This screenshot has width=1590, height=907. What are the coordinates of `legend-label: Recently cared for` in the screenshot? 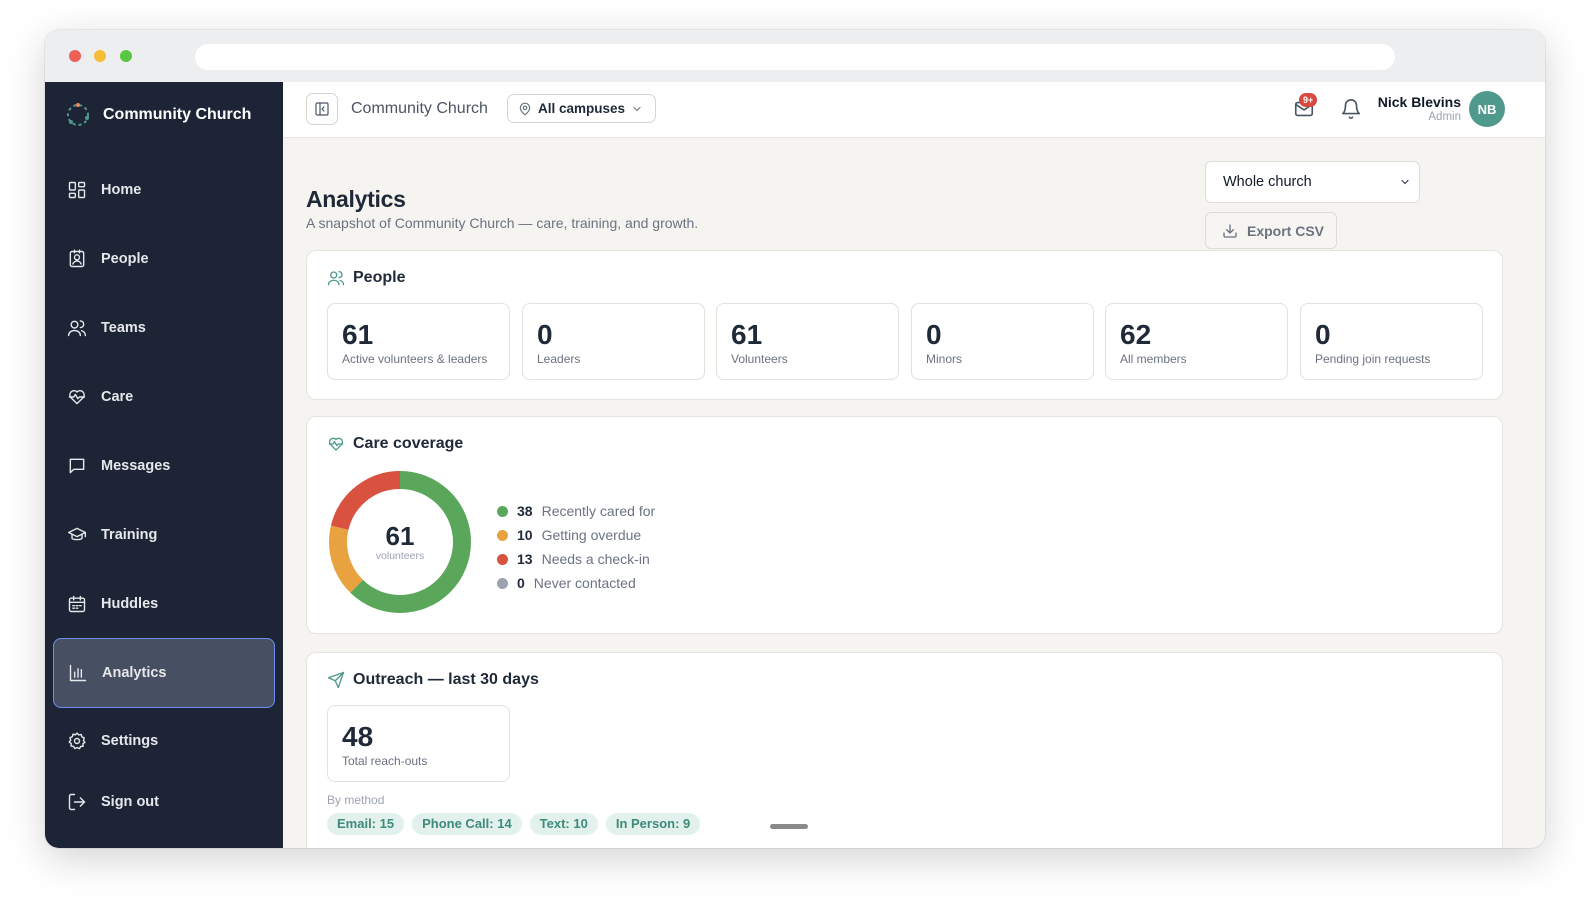 It's located at (598, 511).